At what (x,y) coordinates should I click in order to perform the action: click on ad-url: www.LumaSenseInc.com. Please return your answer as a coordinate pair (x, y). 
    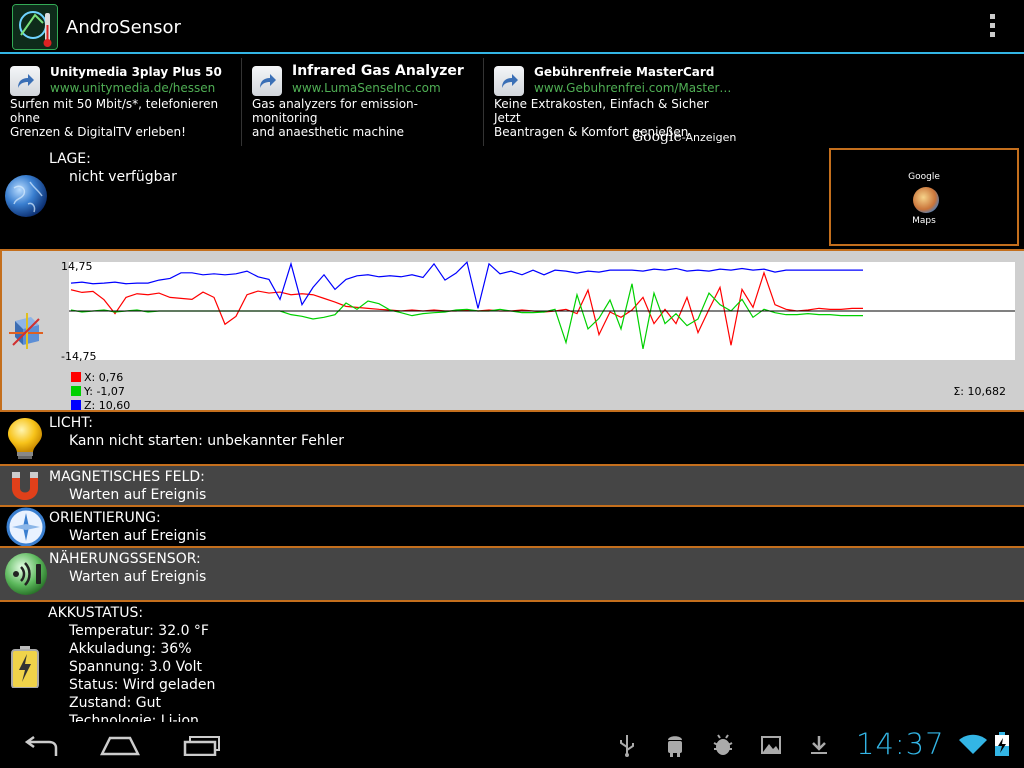
    Looking at the image, I should click on (366, 88).